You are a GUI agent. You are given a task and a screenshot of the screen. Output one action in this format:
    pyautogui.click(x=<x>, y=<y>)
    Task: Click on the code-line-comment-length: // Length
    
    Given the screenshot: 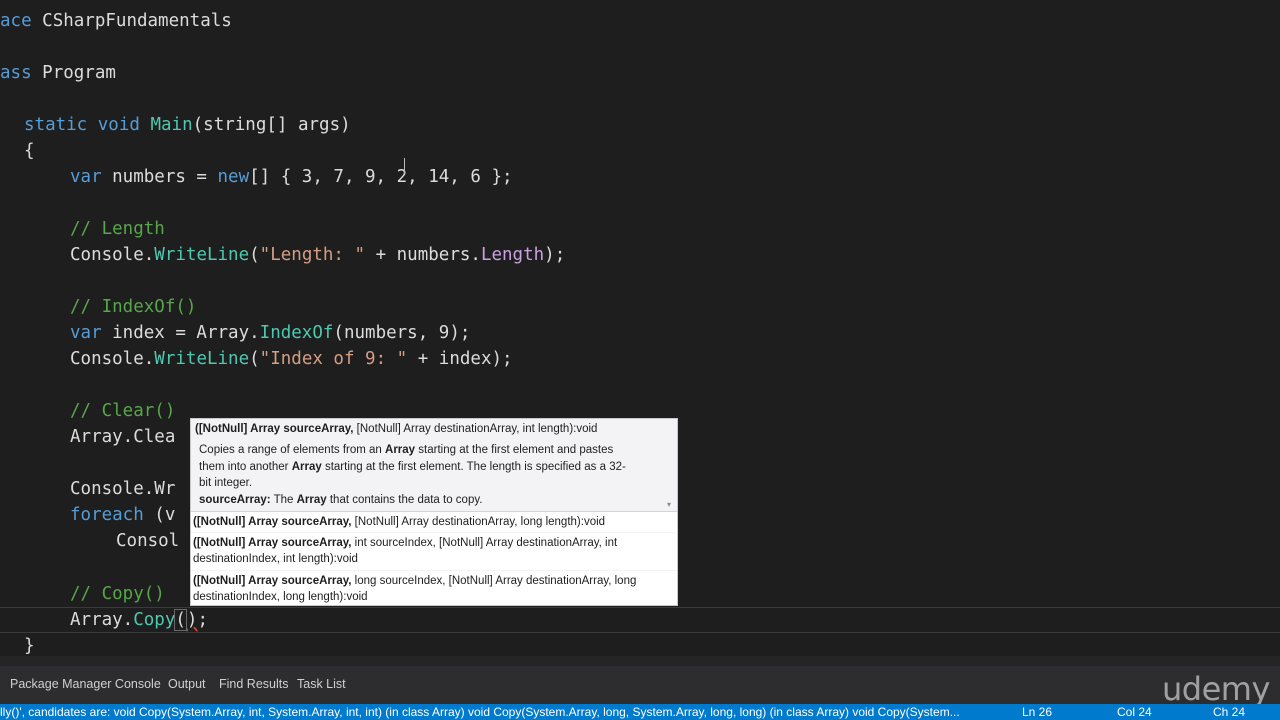 What is the action you would take?
    pyautogui.click(x=117, y=229)
    